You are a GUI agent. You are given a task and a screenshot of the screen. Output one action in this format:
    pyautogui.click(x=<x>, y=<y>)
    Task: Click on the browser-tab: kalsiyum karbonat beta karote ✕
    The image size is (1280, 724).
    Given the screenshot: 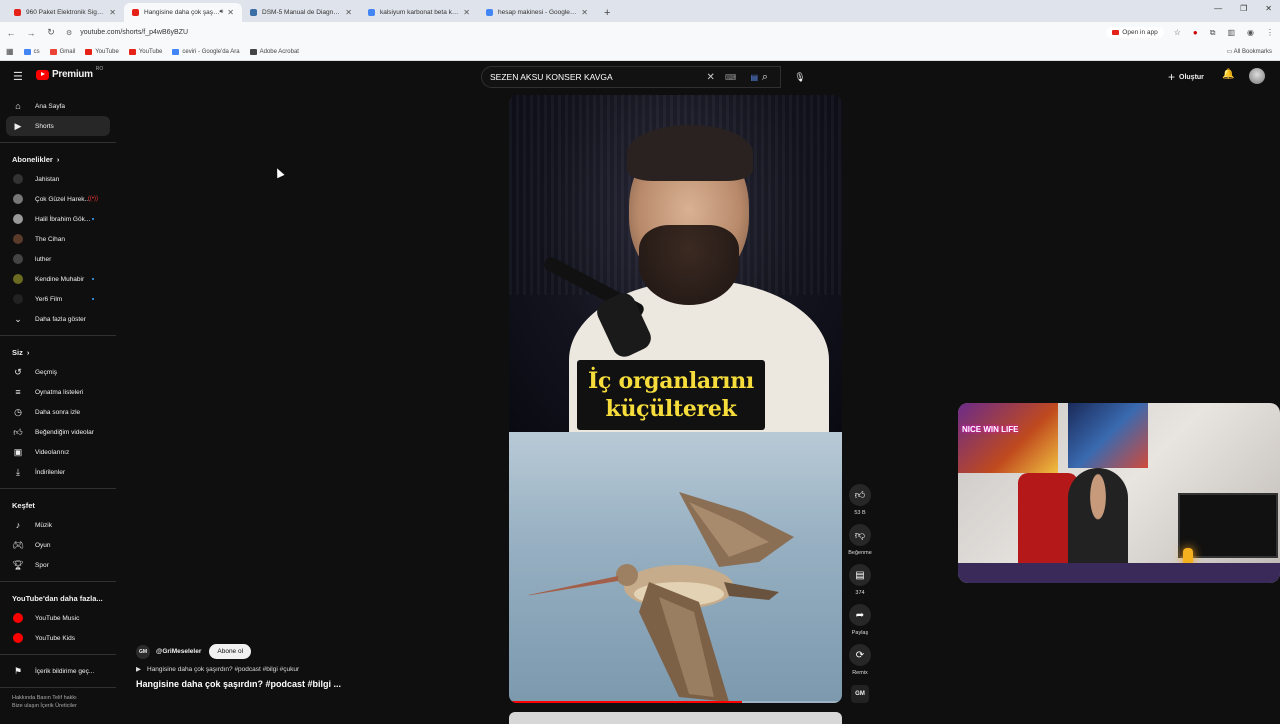 What is the action you would take?
    pyautogui.click(x=419, y=12)
    